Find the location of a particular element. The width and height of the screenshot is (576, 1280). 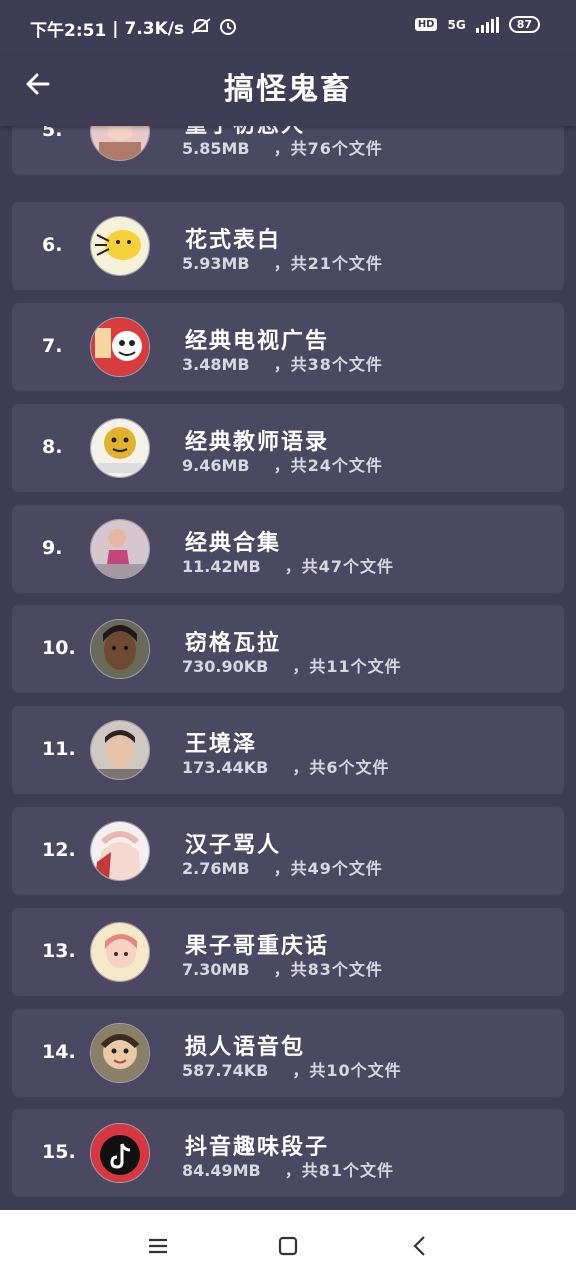

item-size: 173.44KB is located at coordinates (225, 767).